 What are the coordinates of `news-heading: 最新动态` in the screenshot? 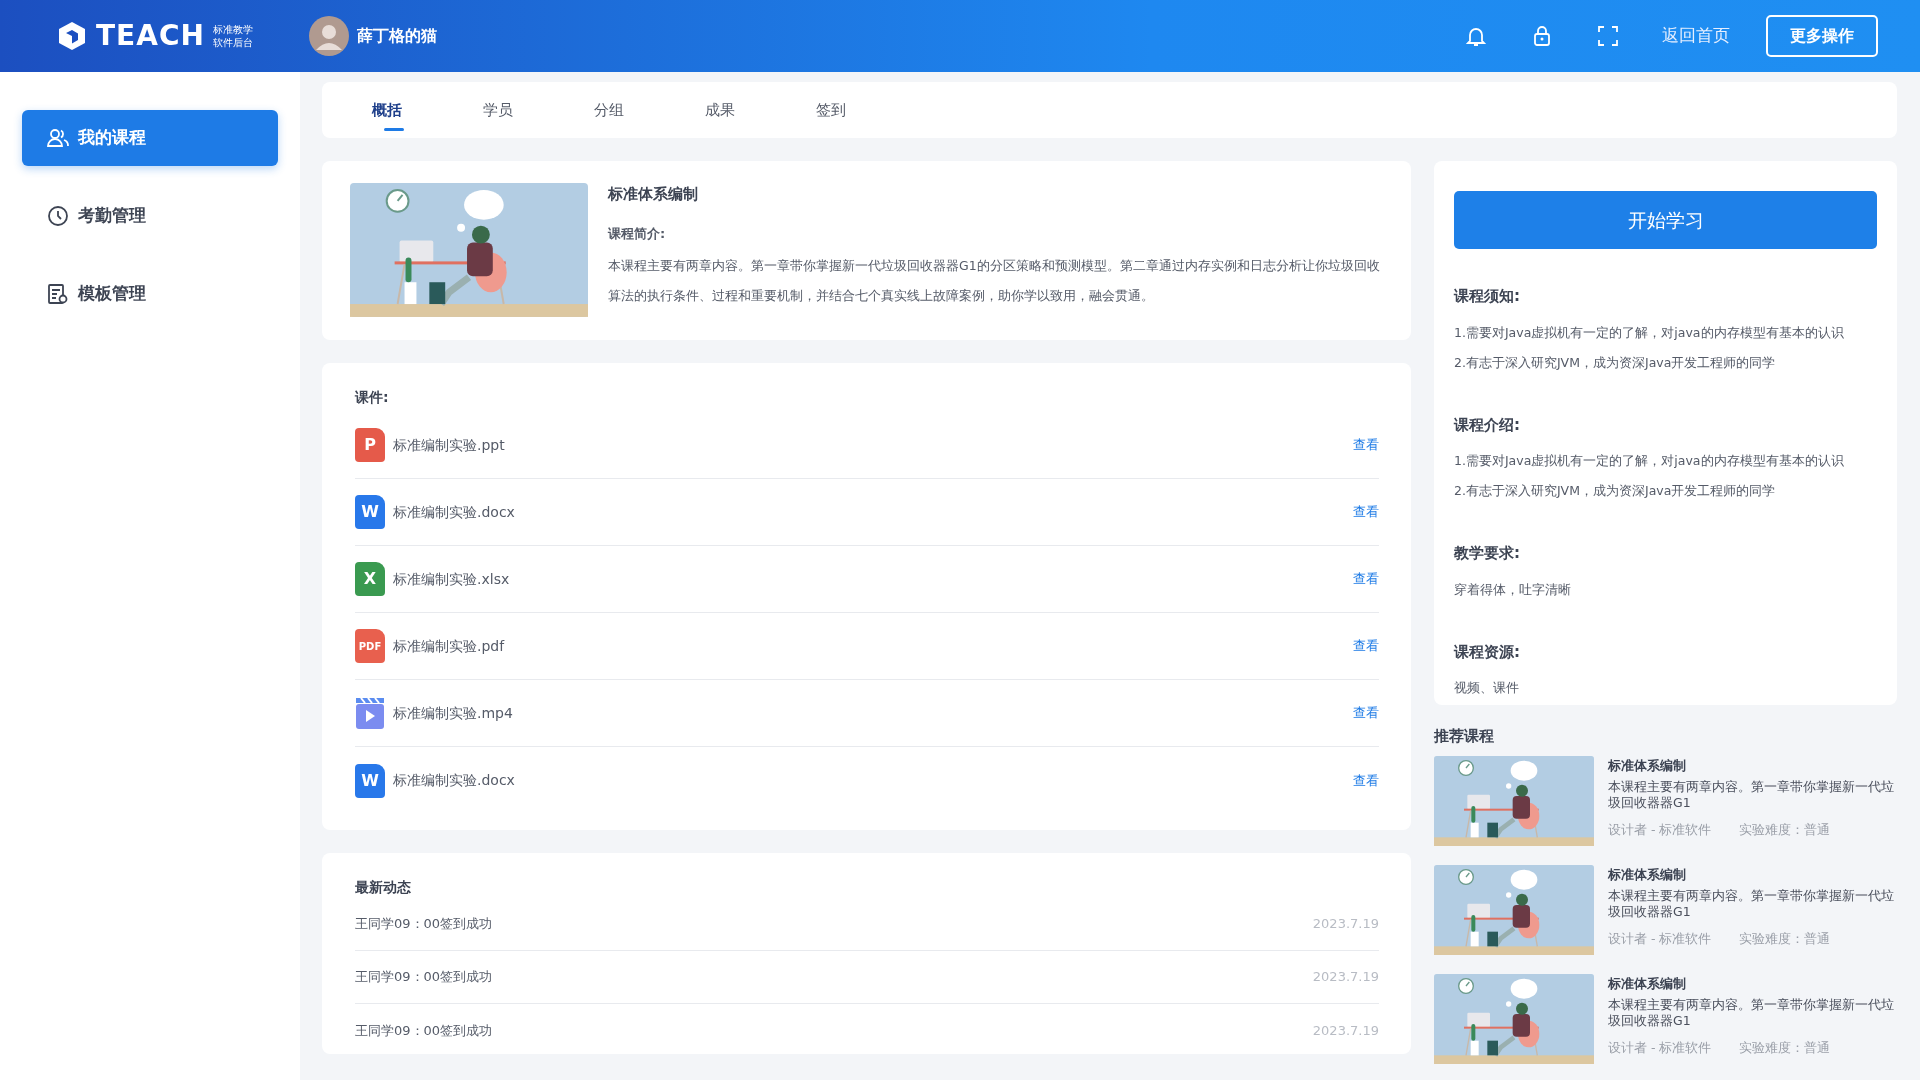 It's located at (383, 887).